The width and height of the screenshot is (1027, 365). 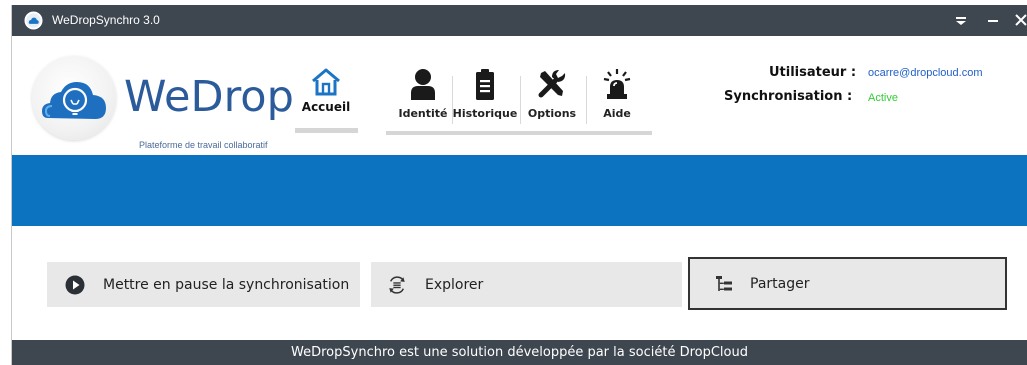 I want to click on minimize-icon, so click(x=993, y=20).